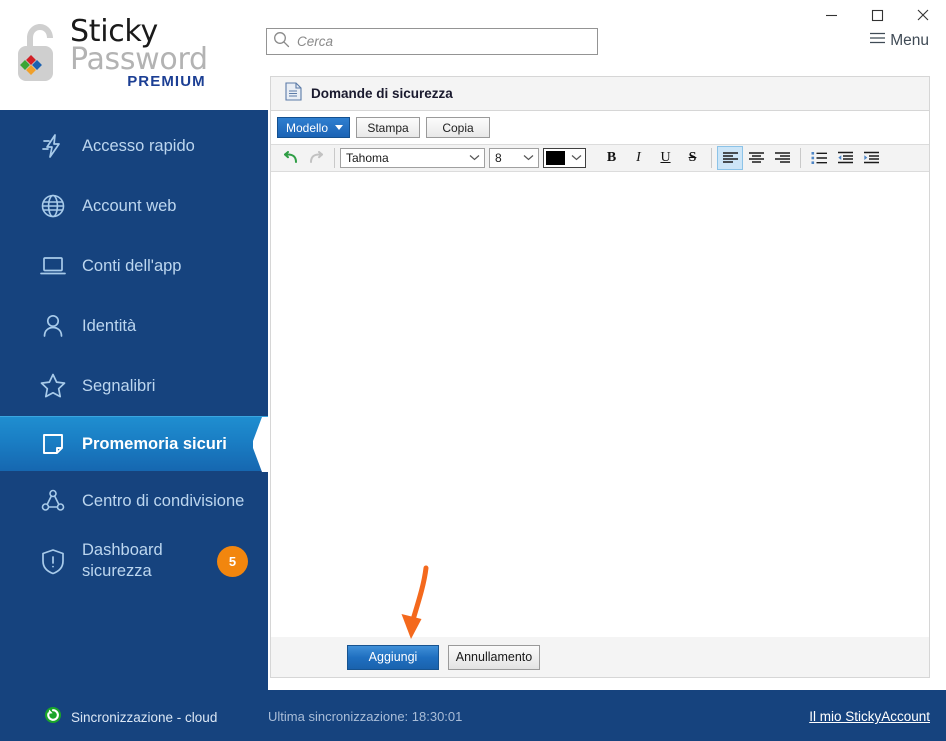  Describe the element at coordinates (139, 59) in the screenshot. I see `brand-name-secondary: Password` at that location.